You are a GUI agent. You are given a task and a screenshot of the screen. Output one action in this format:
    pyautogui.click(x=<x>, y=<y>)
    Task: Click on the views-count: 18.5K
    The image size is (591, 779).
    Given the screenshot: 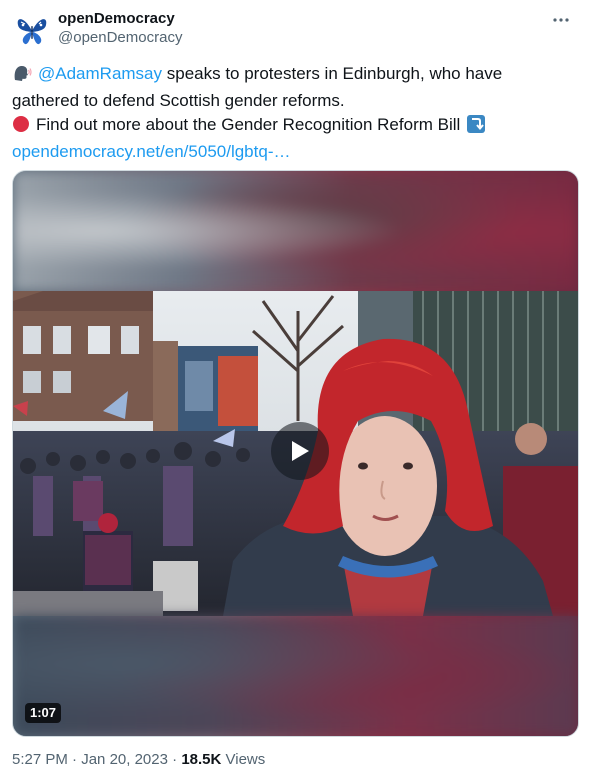 What is the action you would take?
    pyautogui.click(x=201, y=759)
    